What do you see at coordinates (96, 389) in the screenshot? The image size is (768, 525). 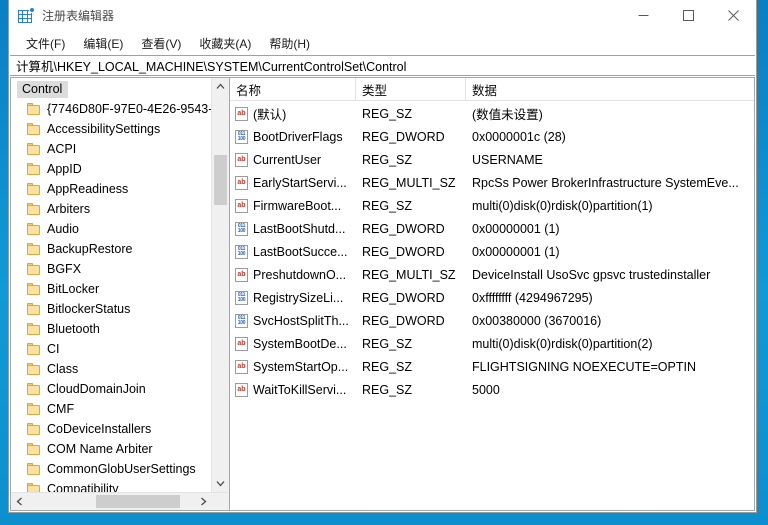 I see `tree-item-label: CloudDomainJoin` at bounding box center [96, 389].